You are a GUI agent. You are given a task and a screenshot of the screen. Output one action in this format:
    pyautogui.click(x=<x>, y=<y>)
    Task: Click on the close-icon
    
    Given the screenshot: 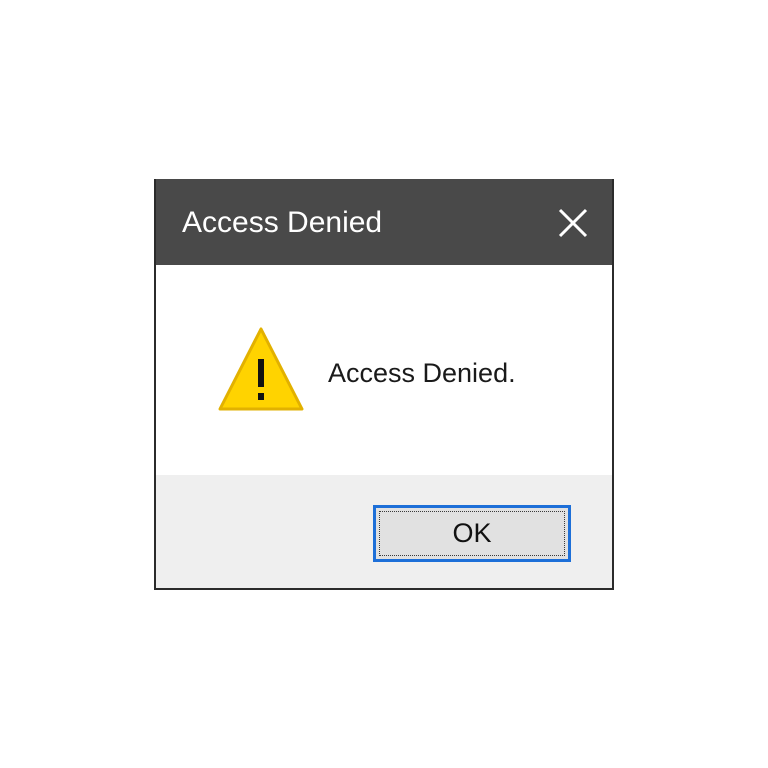 What is the action you would take?
    pyautogui.click(x=573, y=223)
    